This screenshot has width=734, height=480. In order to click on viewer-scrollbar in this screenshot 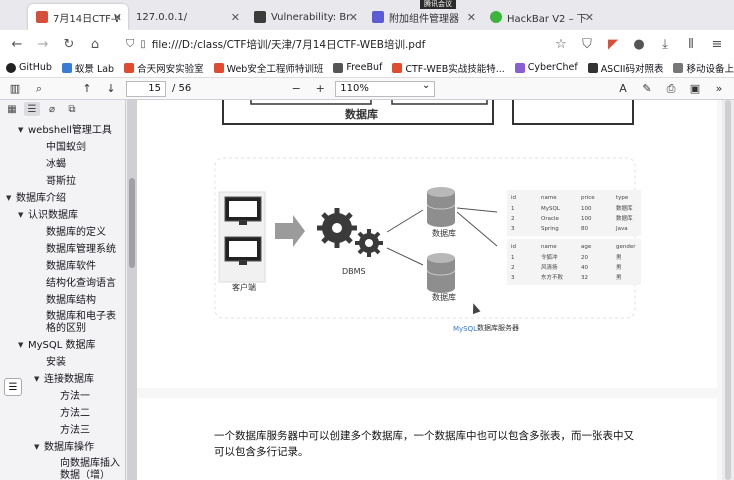, I will do `click(728, 290)`.